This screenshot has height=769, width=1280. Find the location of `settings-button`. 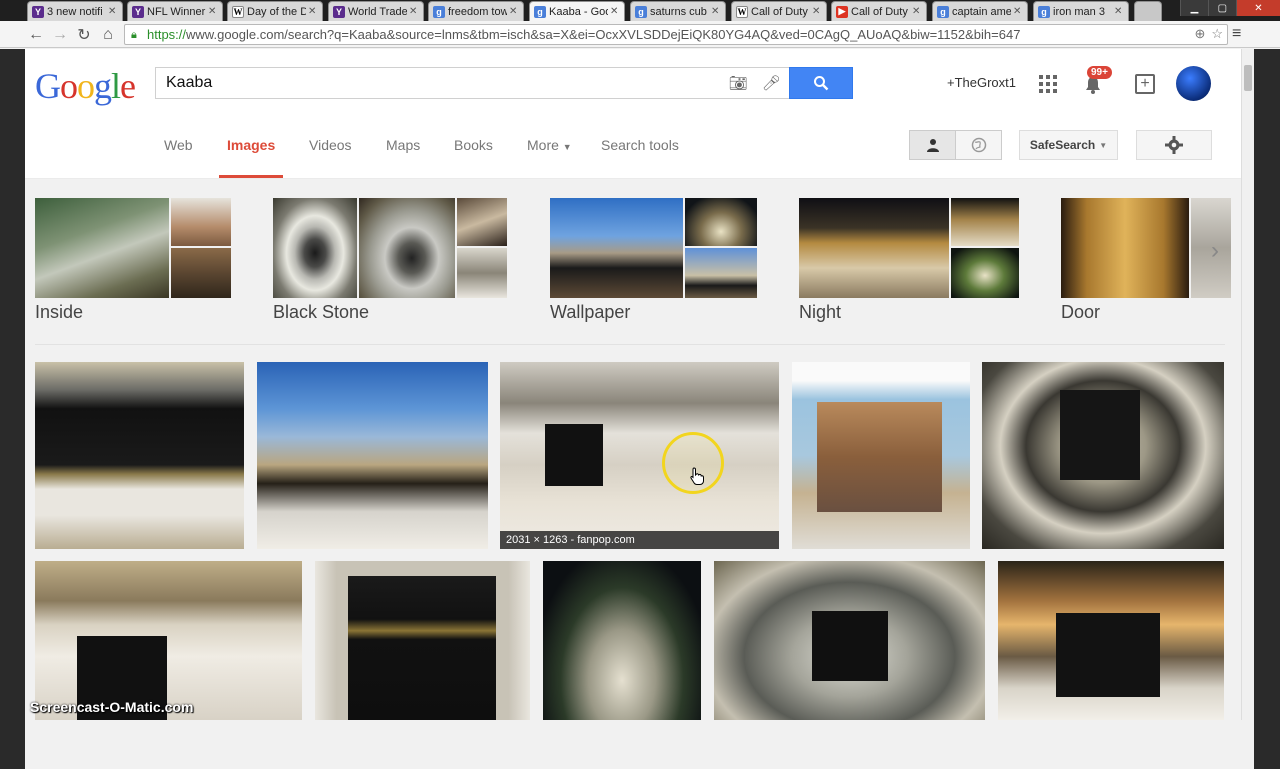

settings-button is located at coordinates (1174, 145).